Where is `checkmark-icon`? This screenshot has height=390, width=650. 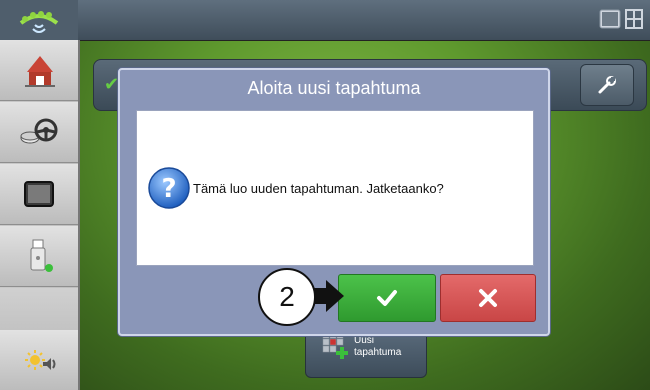
checkmark-icon is located at coordinates (387, 298).